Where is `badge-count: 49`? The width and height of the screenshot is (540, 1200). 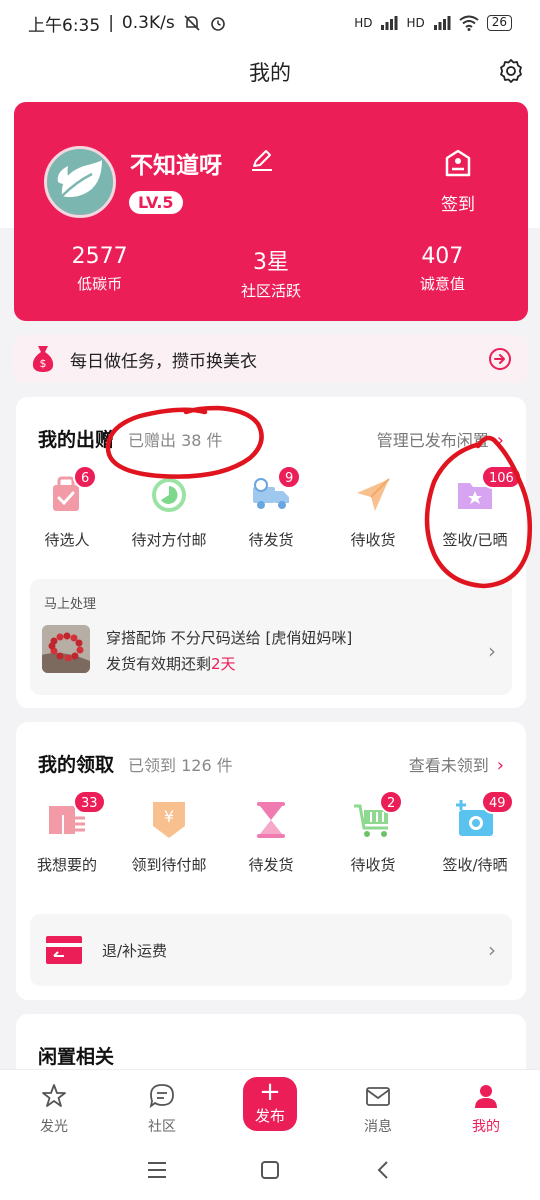
badge-count: 49 is located at coordinates (497, 802).